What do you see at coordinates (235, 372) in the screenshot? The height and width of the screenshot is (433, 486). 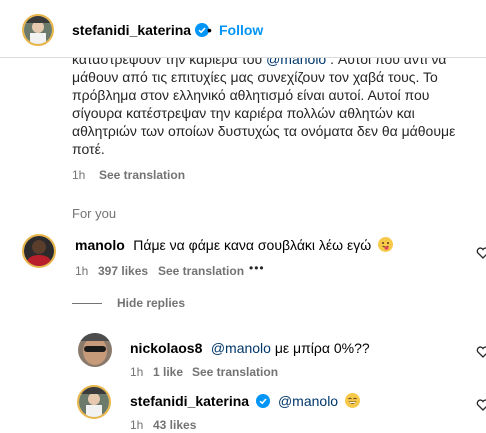 I see `reply-see-translation: See translation` at bounding box center [235, 372].